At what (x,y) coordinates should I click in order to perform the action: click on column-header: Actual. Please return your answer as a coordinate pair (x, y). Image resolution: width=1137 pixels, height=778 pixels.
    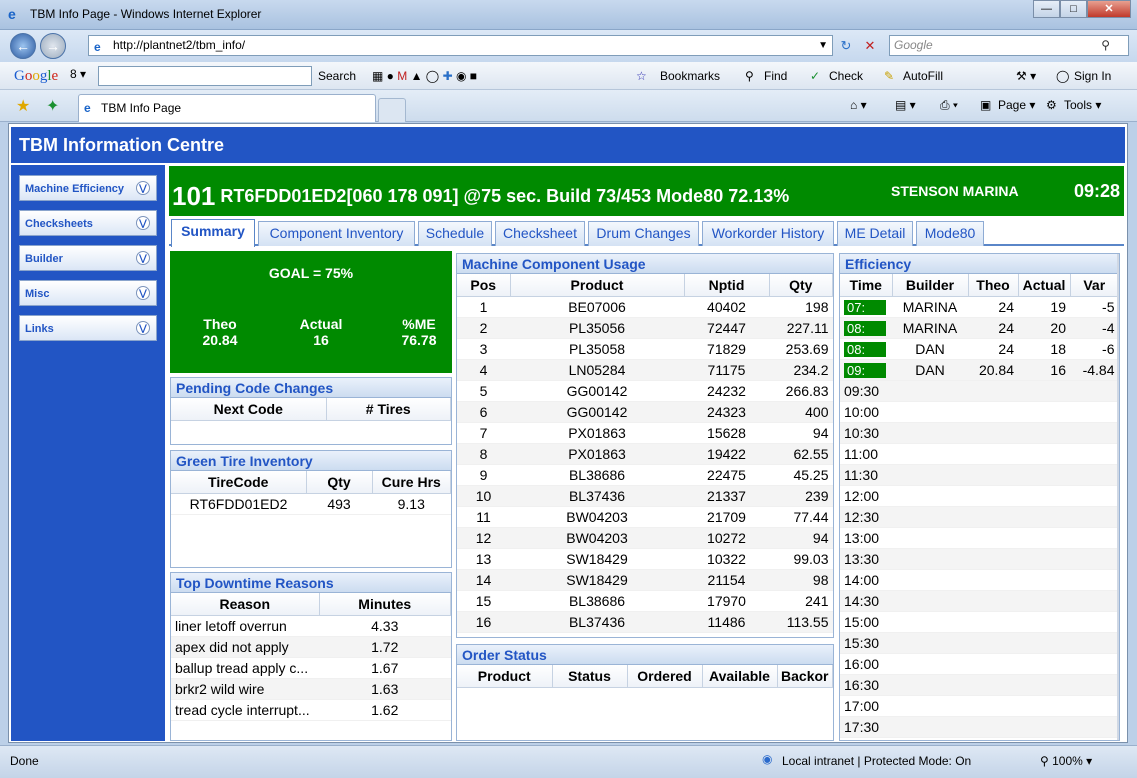
    Looking at the image, I should click on (1044, 285).